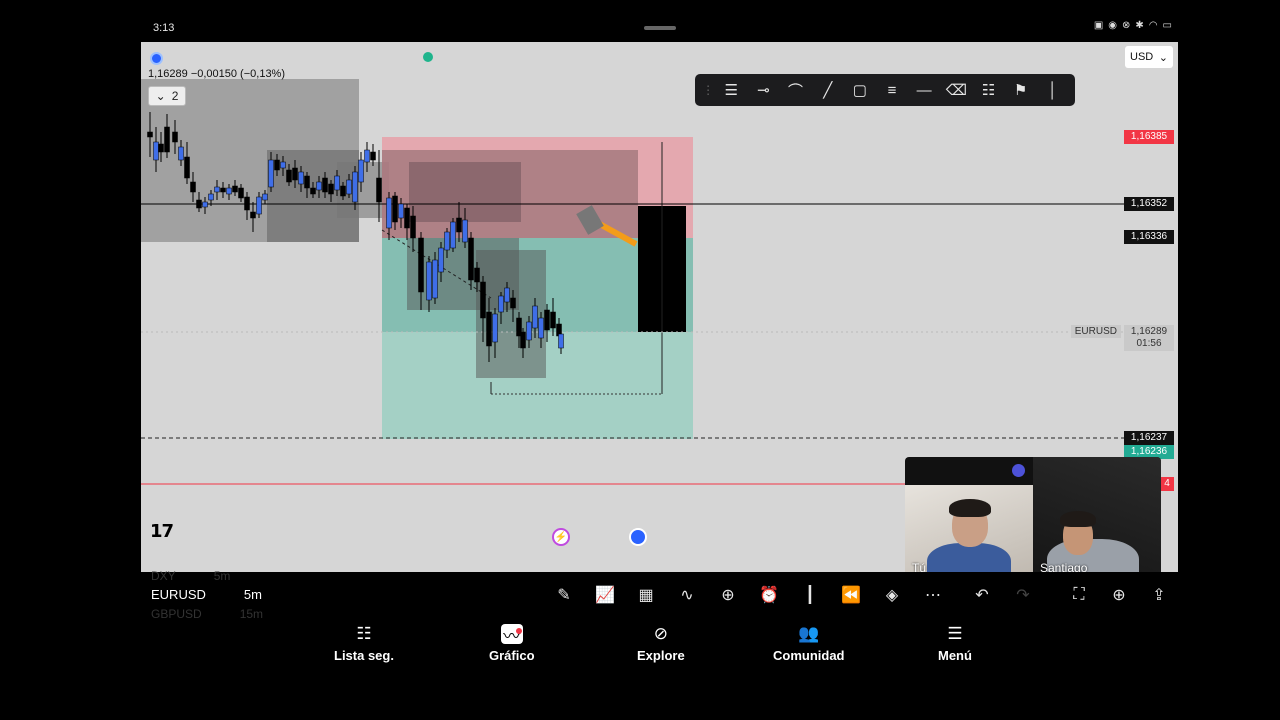 This screenshot has height=720, width=1280. What do you see at coordinates (1153, 25) in the screenshot?
I see `wifi-icon: ◠` at bounding box center [1153, 25].